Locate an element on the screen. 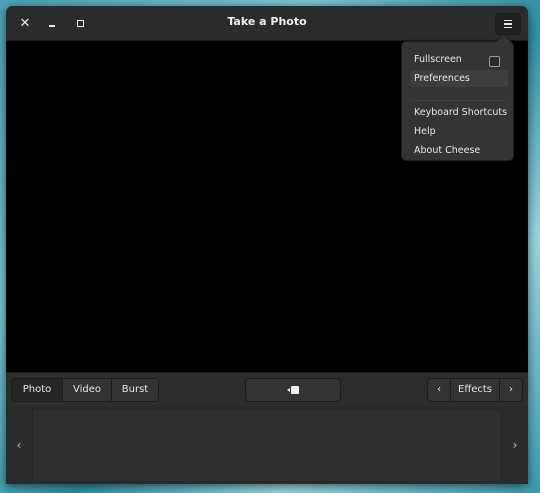 Image resolution: width=540 pixels, height=493 pixels. effects-group: ‹ Effects › is located at coordinates (475, 390).